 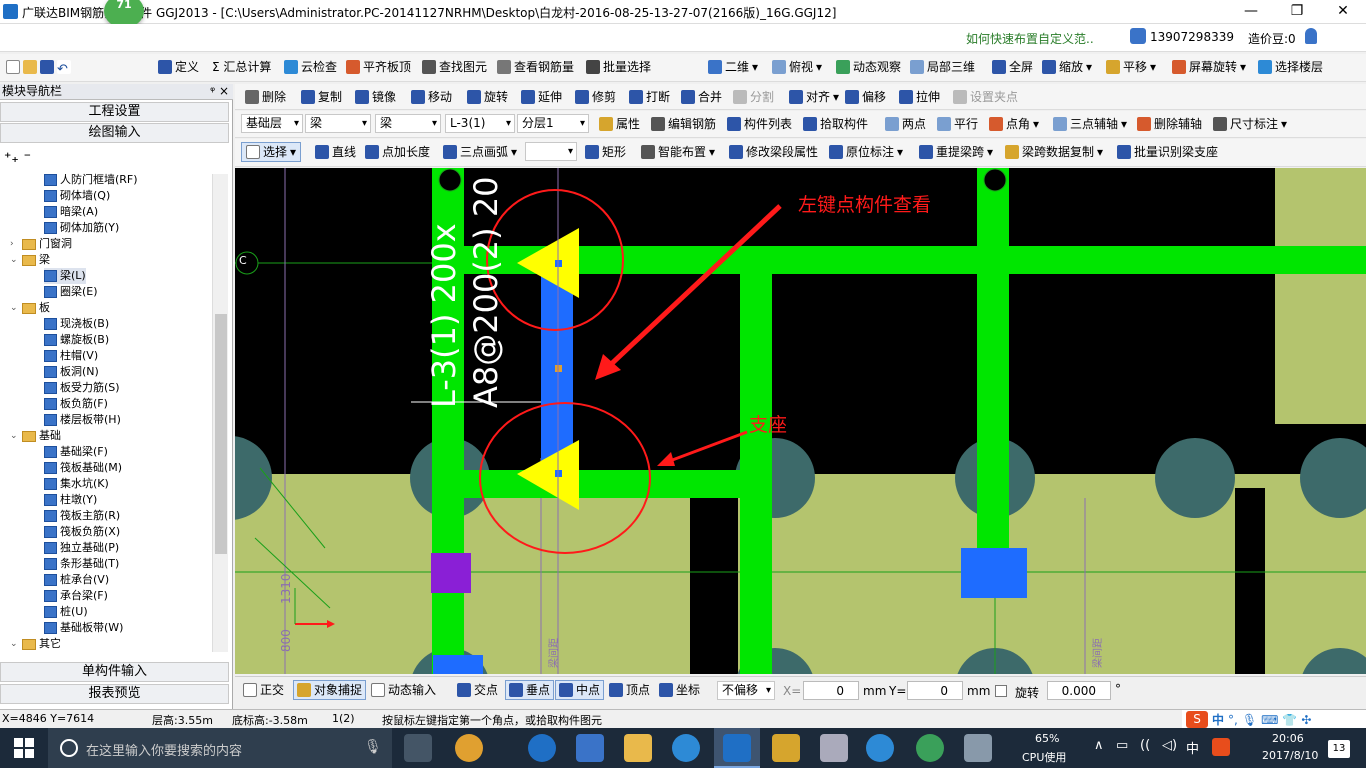 I want to click on ime-mode: 中, so click(x=1218, y=719).